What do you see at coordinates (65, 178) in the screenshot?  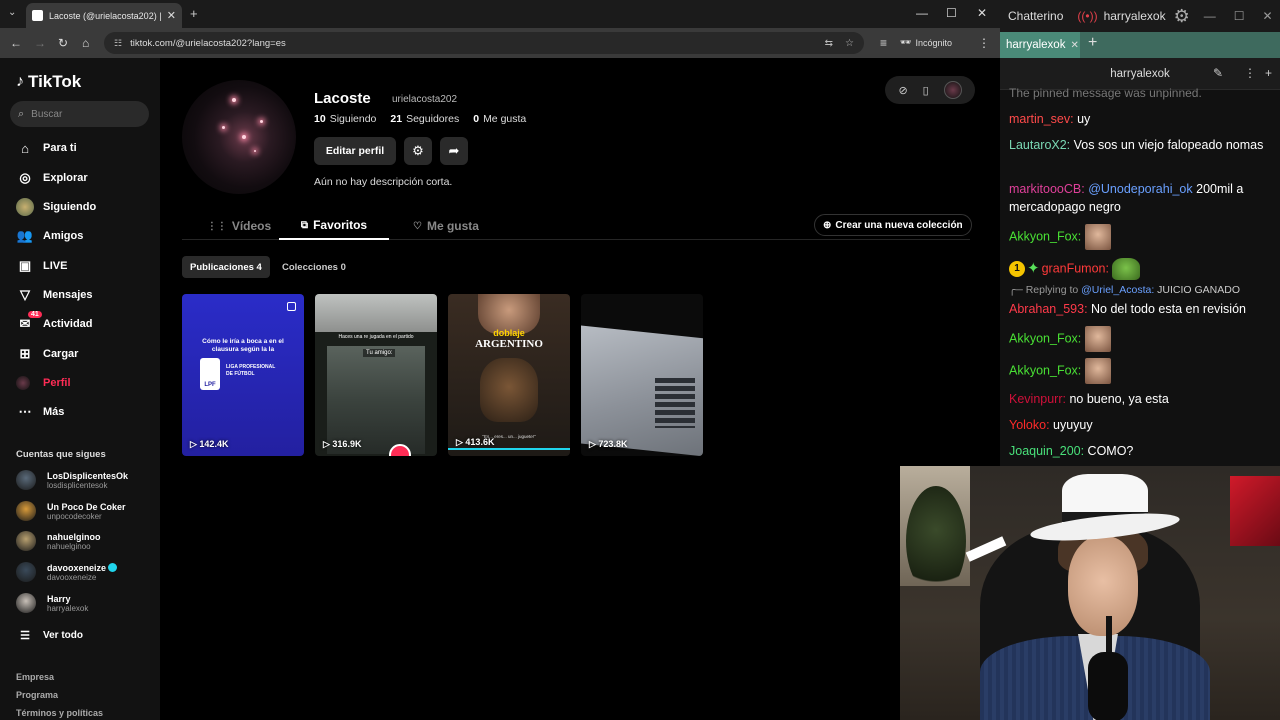 I see `sidebar-item-label: Explorar` at bounding box center [65, 178].